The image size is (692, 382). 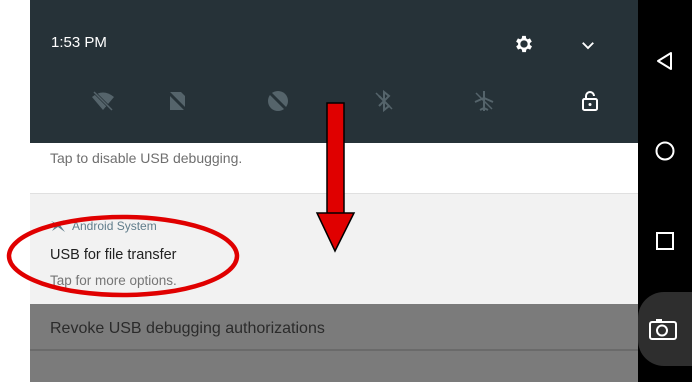 I want to click on app-header: Android System, so click(x=103, y=226).